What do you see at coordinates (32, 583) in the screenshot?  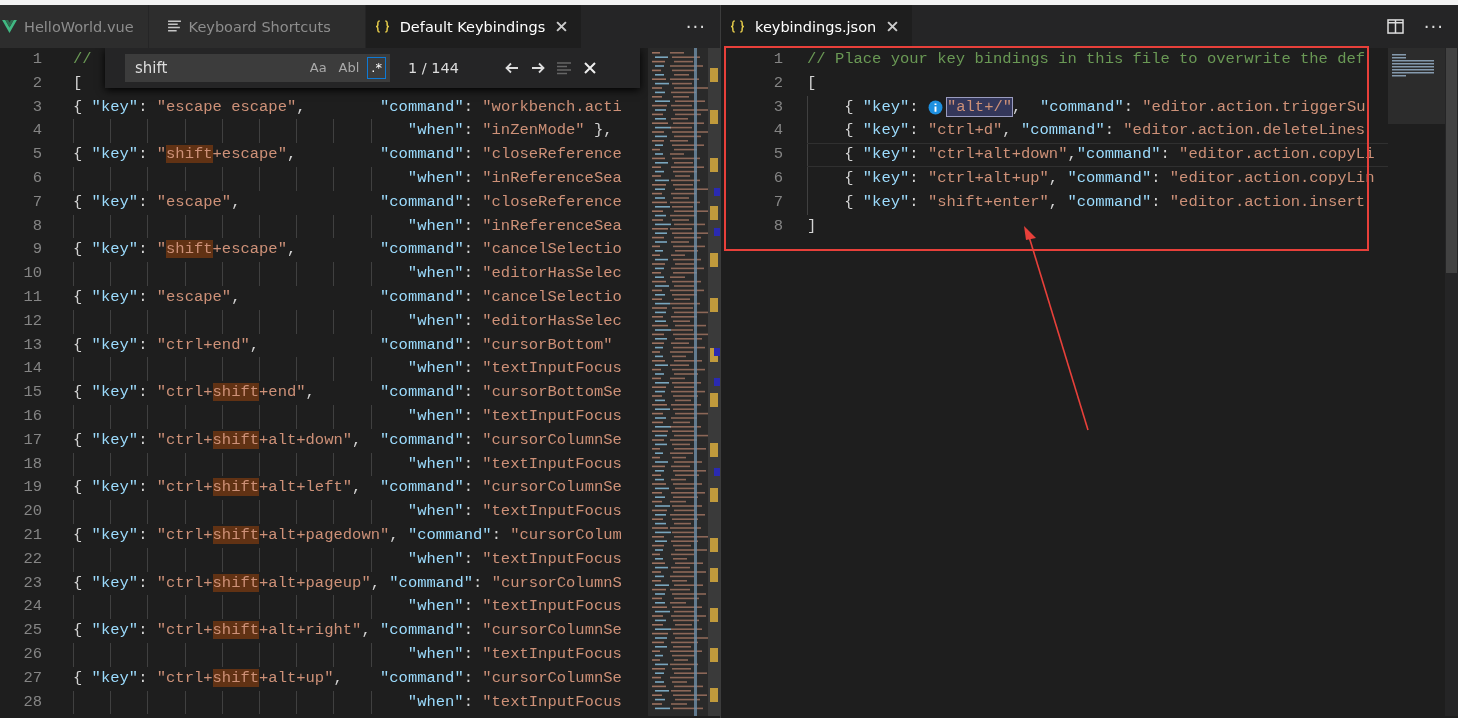 I see `line-number: 23` at bounding box center [32, 583].